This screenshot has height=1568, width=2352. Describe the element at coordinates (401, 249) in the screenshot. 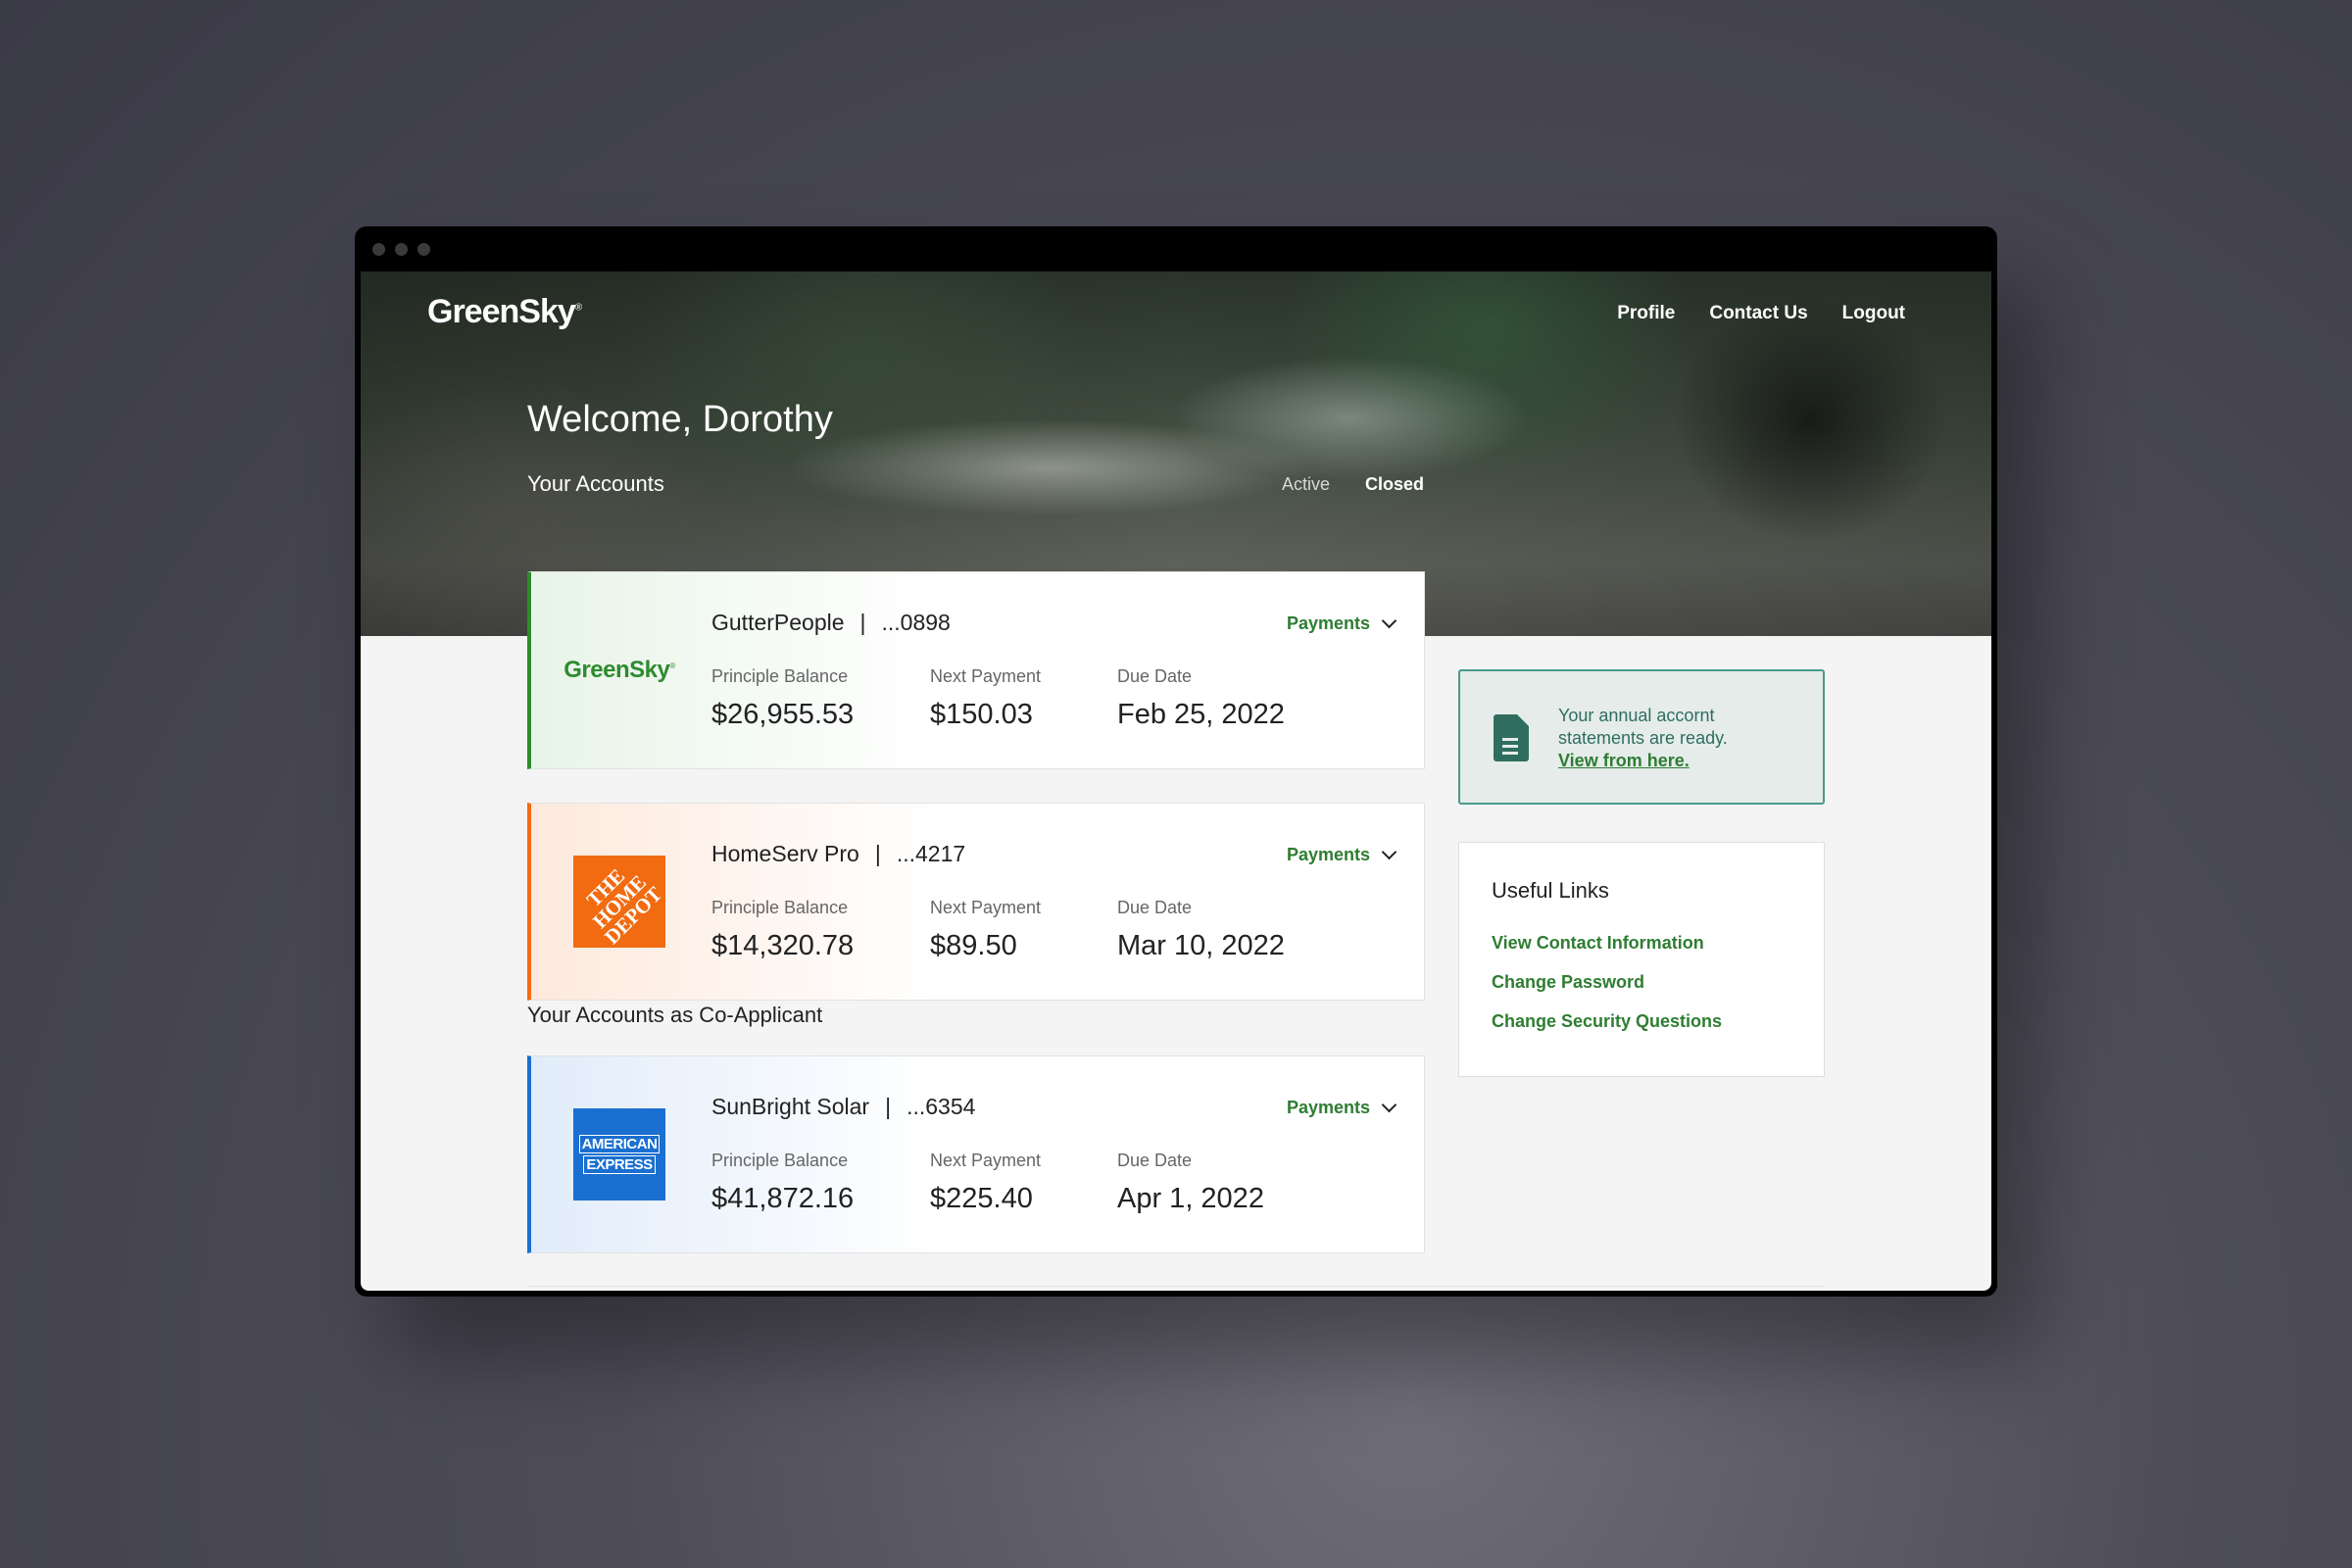

I see `window-minimize-icon` at that location.